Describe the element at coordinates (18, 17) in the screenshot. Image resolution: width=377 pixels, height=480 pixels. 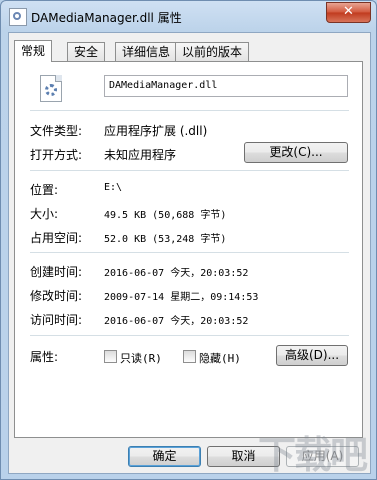
I see `dll-file-icon` at that location.